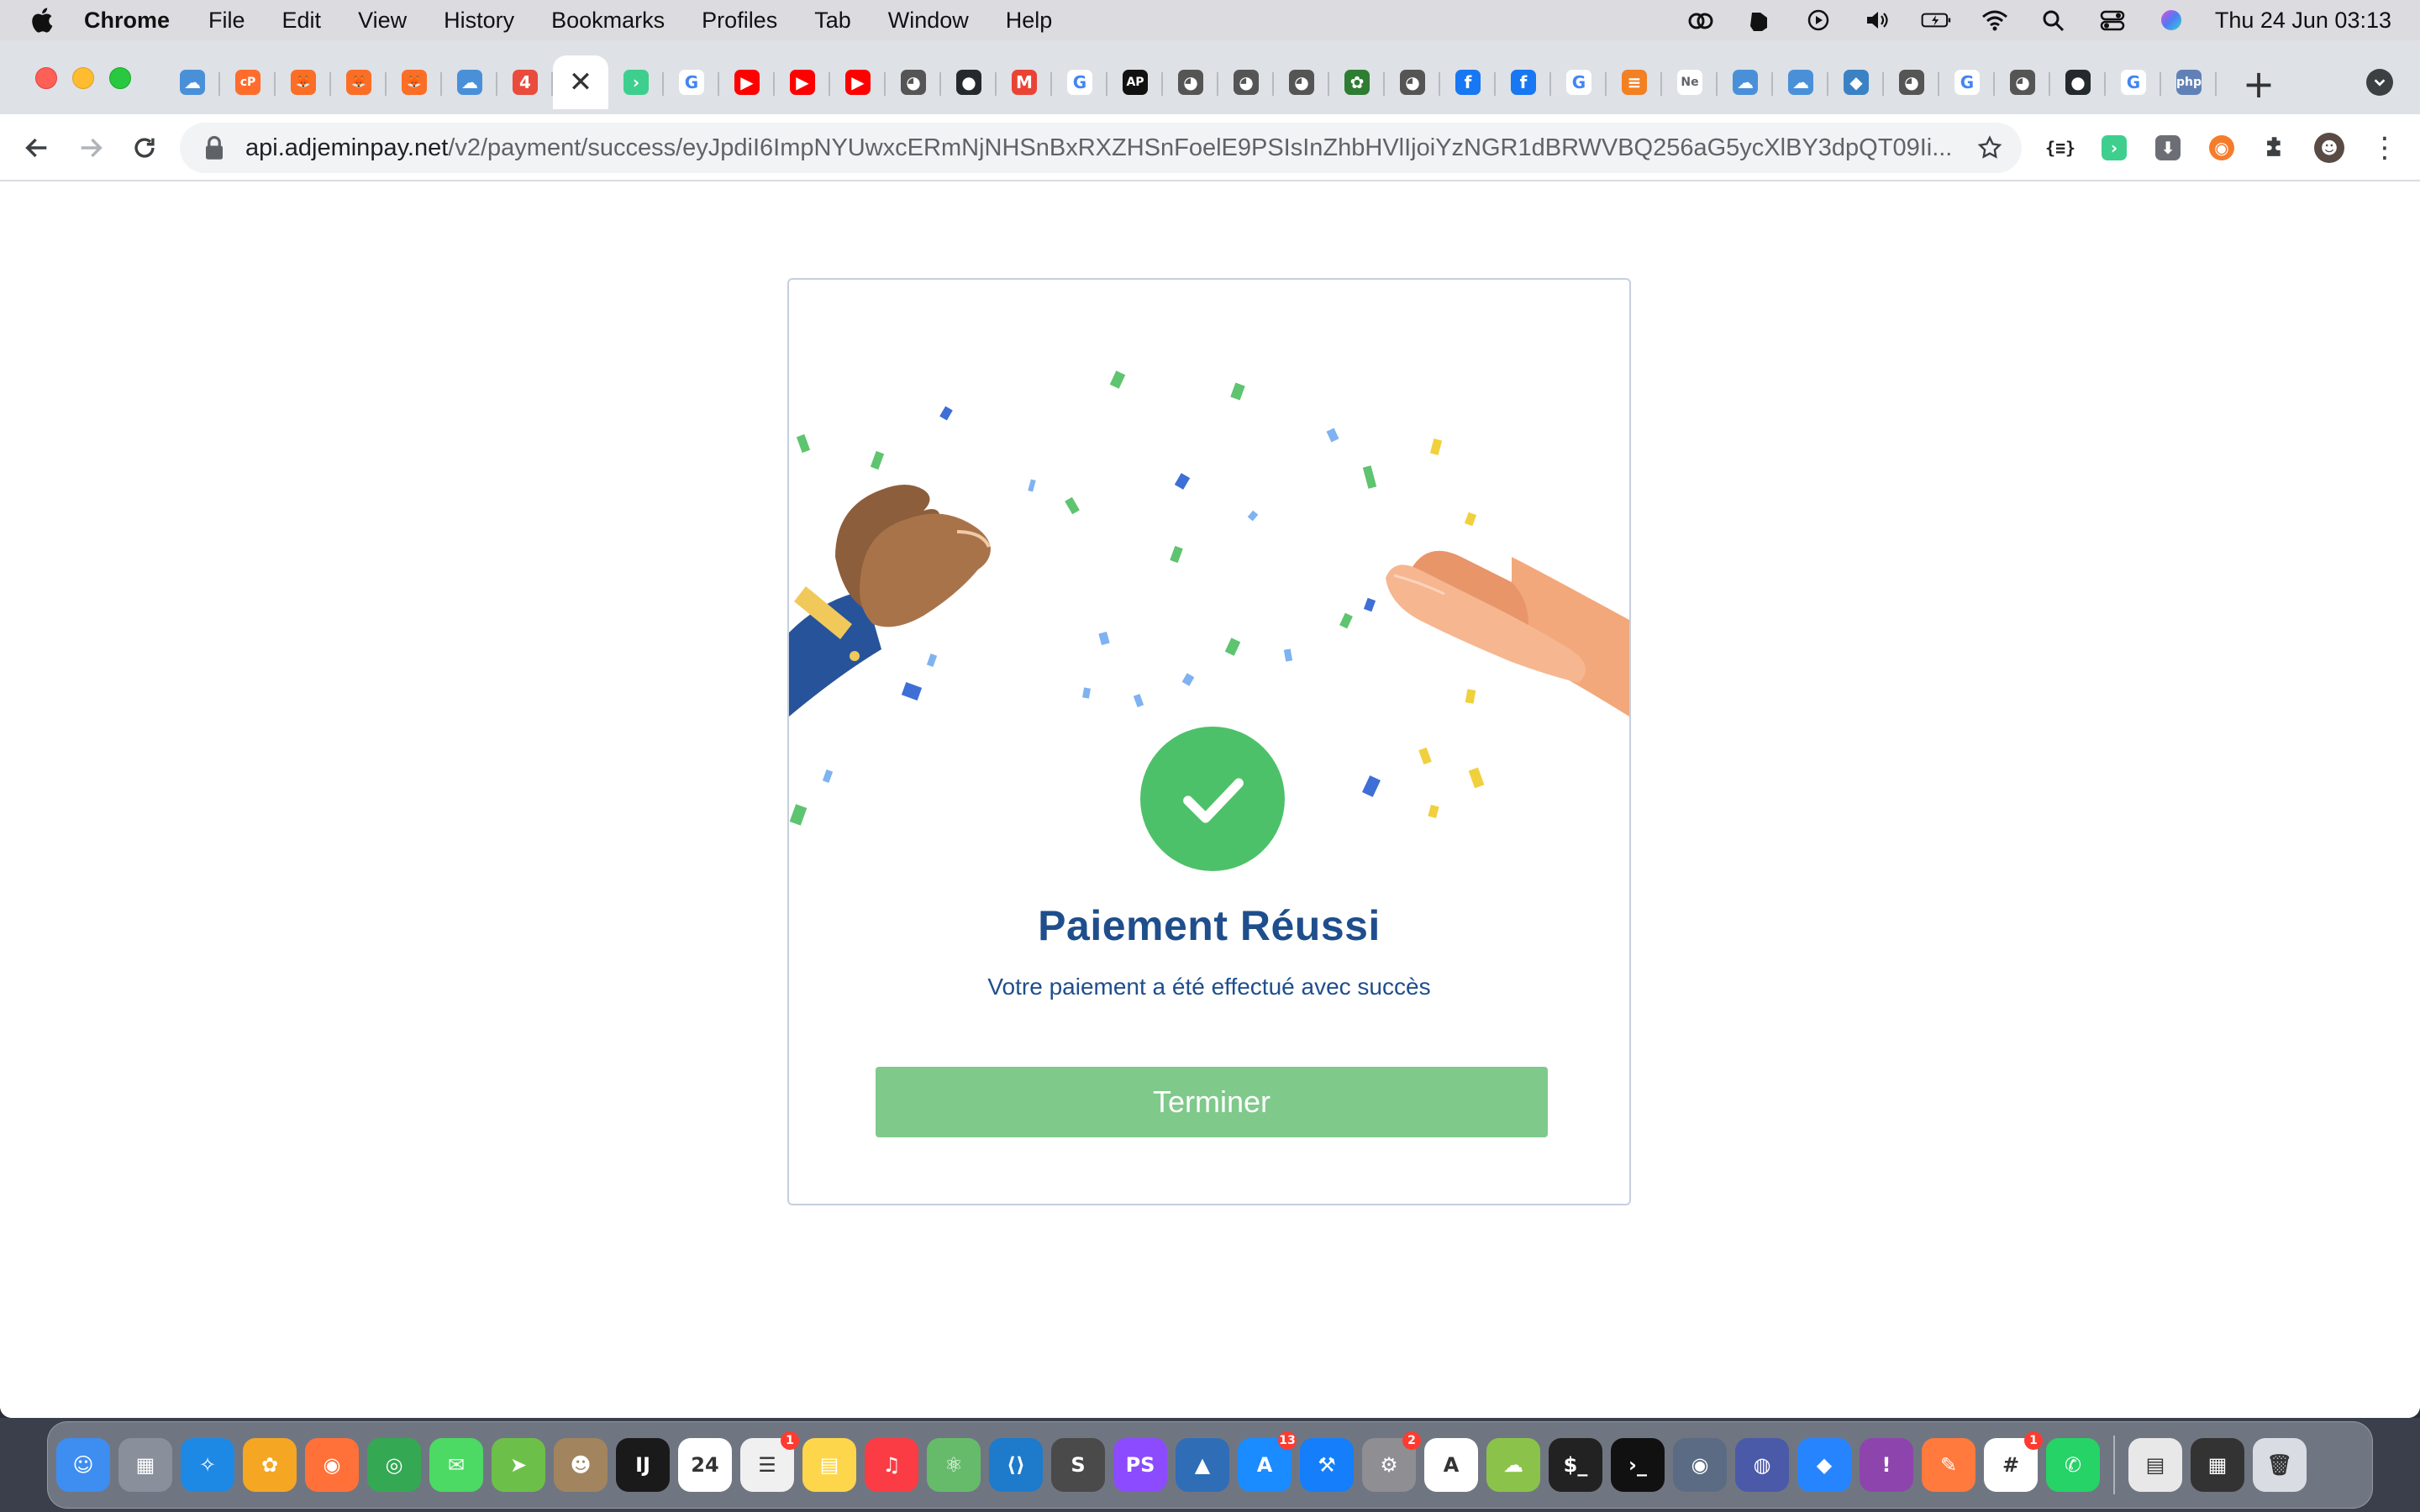 The width and height of the screenshot is (2420, 1512). I want to click on dock-app-feedback: !, so click(1886, 1465).